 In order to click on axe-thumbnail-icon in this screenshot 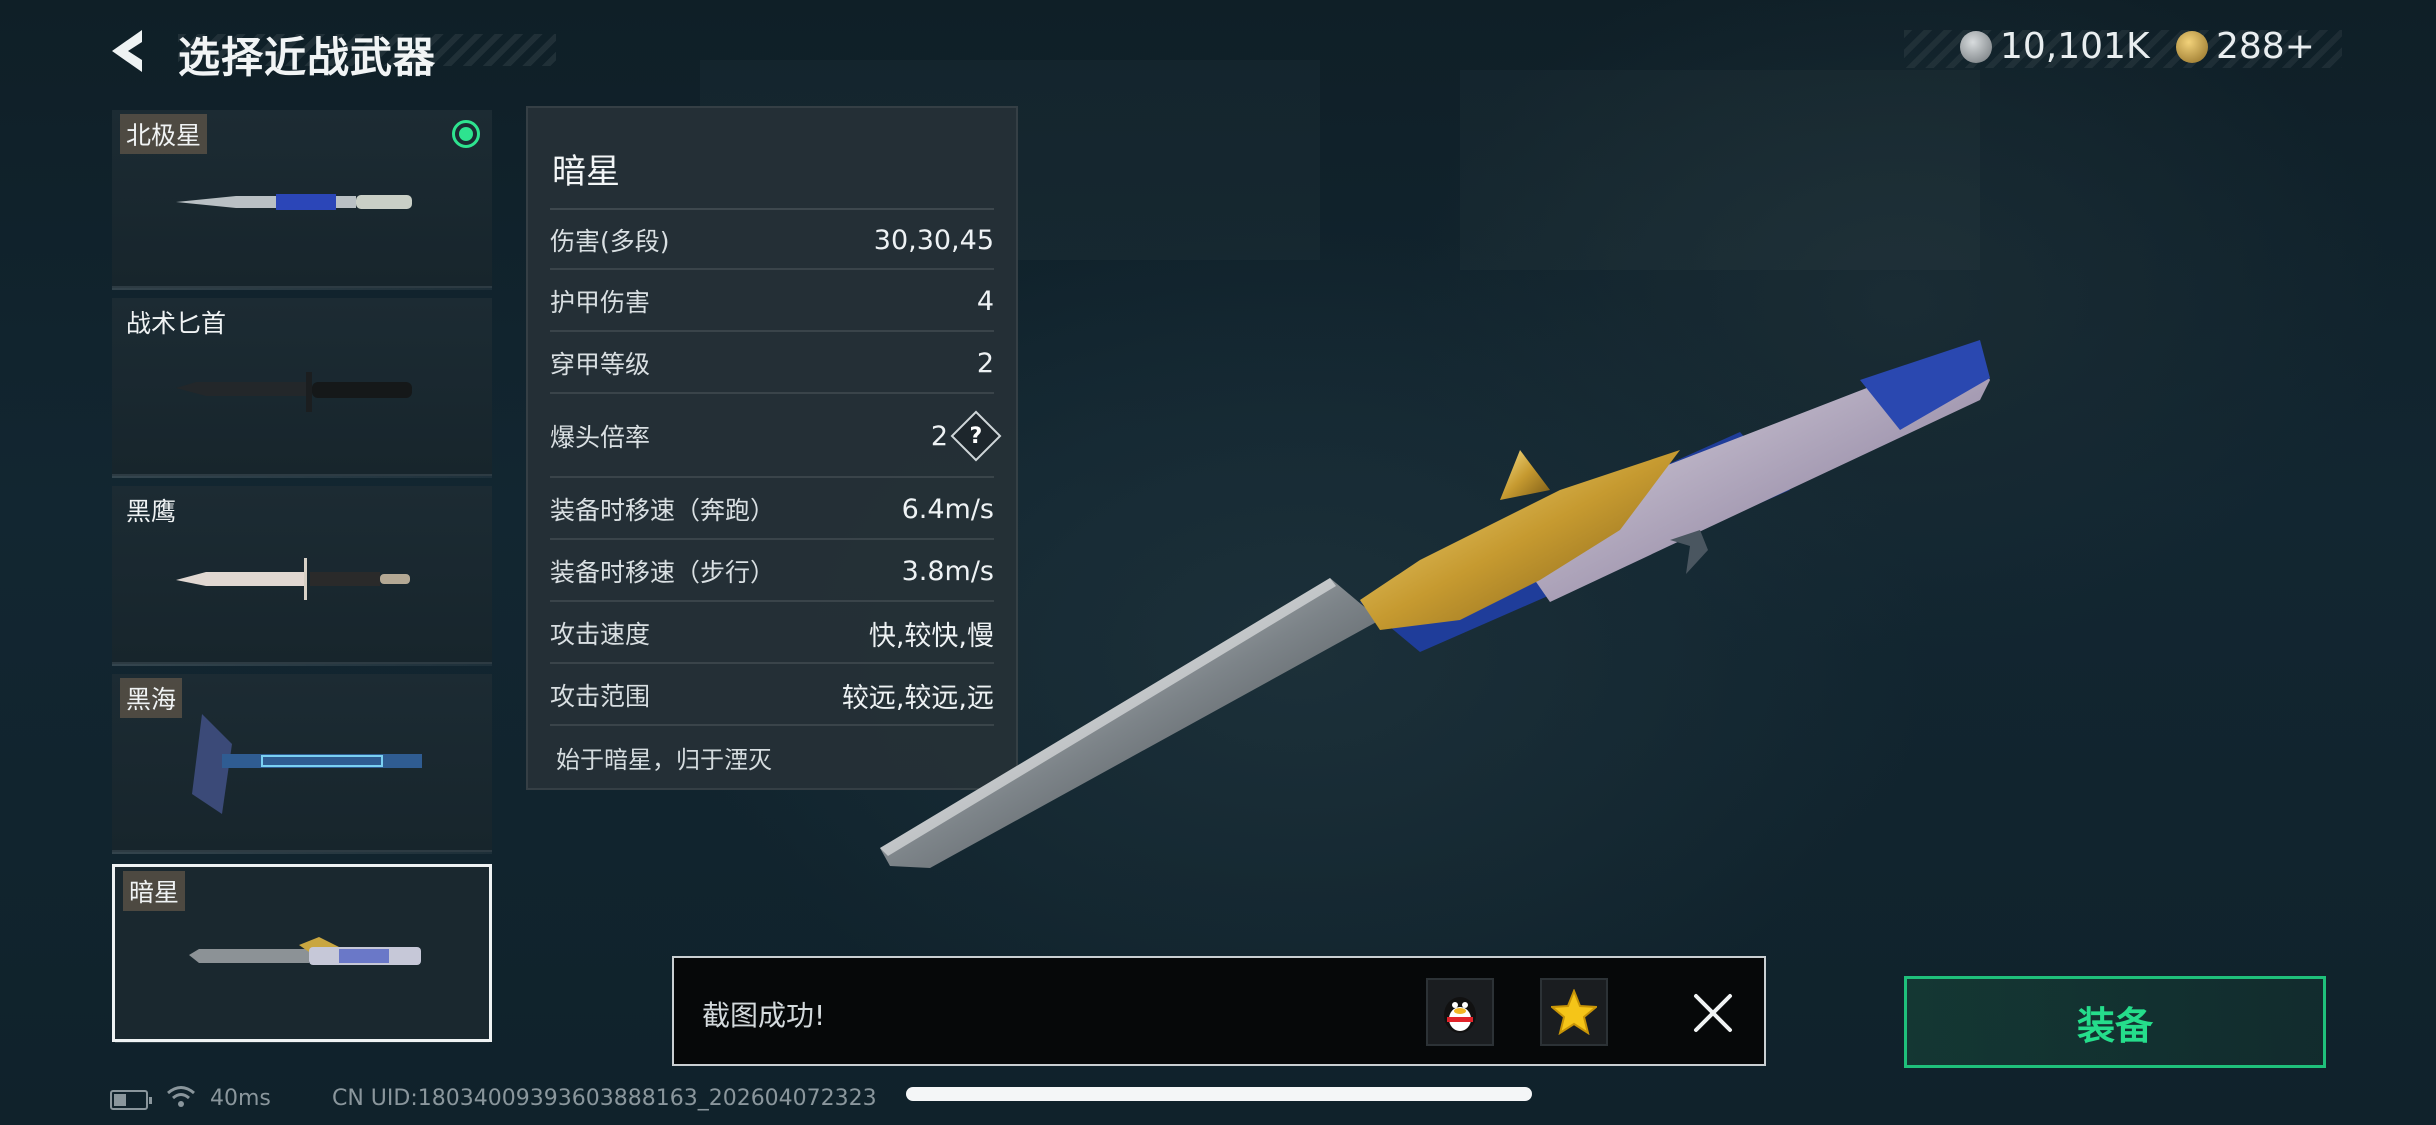, I will do `click(307, 764)`.